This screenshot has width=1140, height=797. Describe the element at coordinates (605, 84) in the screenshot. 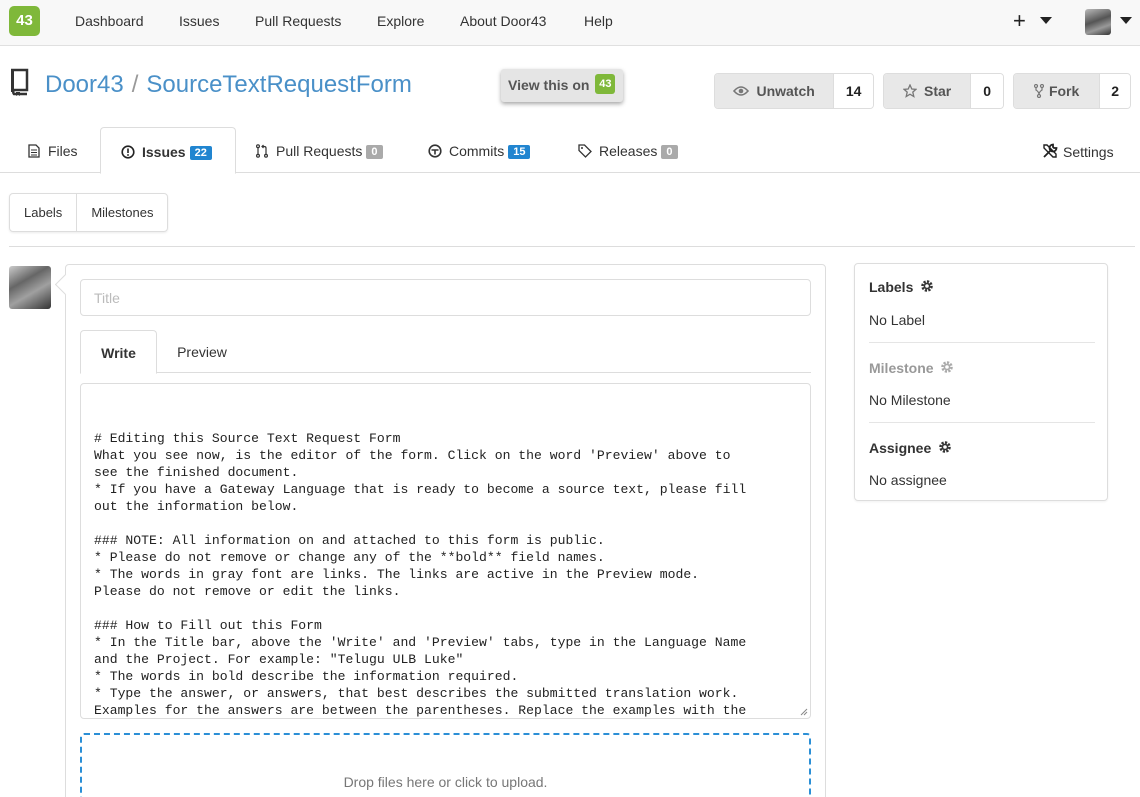

I see `door43-mini-logo: 43` at that location.